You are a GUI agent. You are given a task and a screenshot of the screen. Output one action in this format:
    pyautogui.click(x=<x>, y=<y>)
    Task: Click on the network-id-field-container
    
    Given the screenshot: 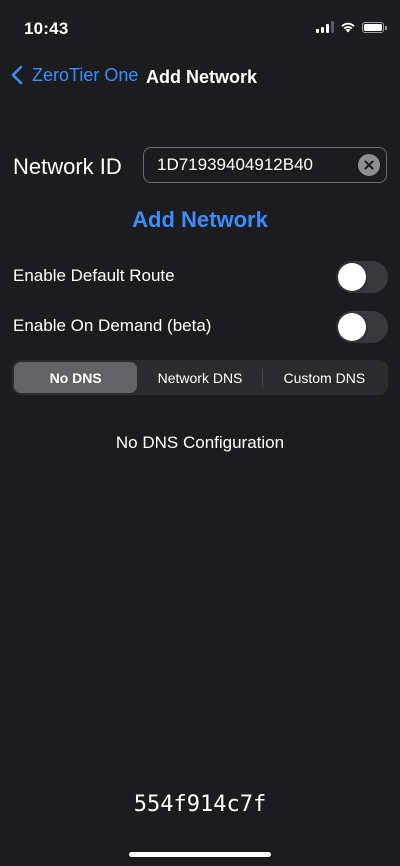 What is the action you would take?
    pyautogui.click(x=265, y=165)
    